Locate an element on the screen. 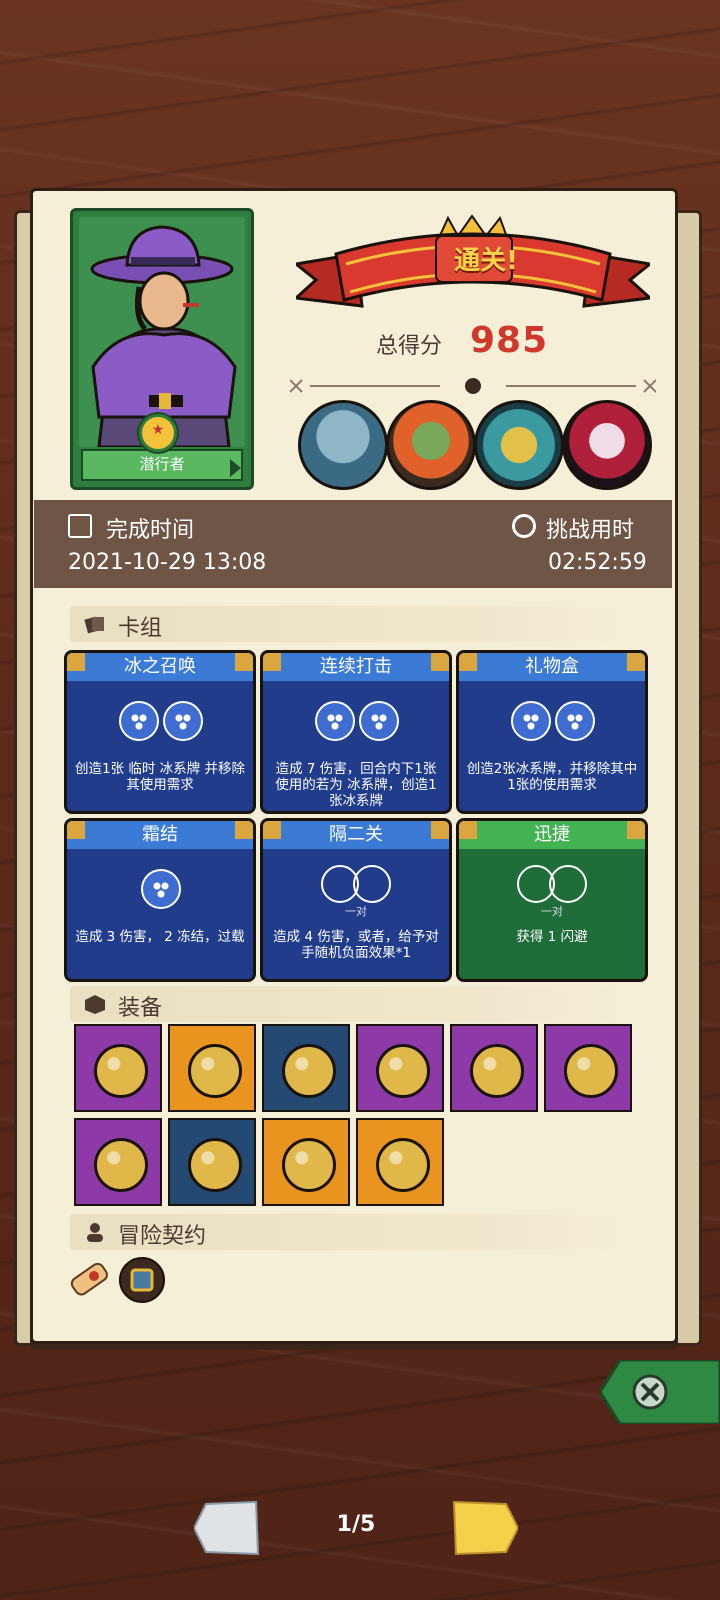  deck-header-text: 卡组 is located at coordinates (140, 628).